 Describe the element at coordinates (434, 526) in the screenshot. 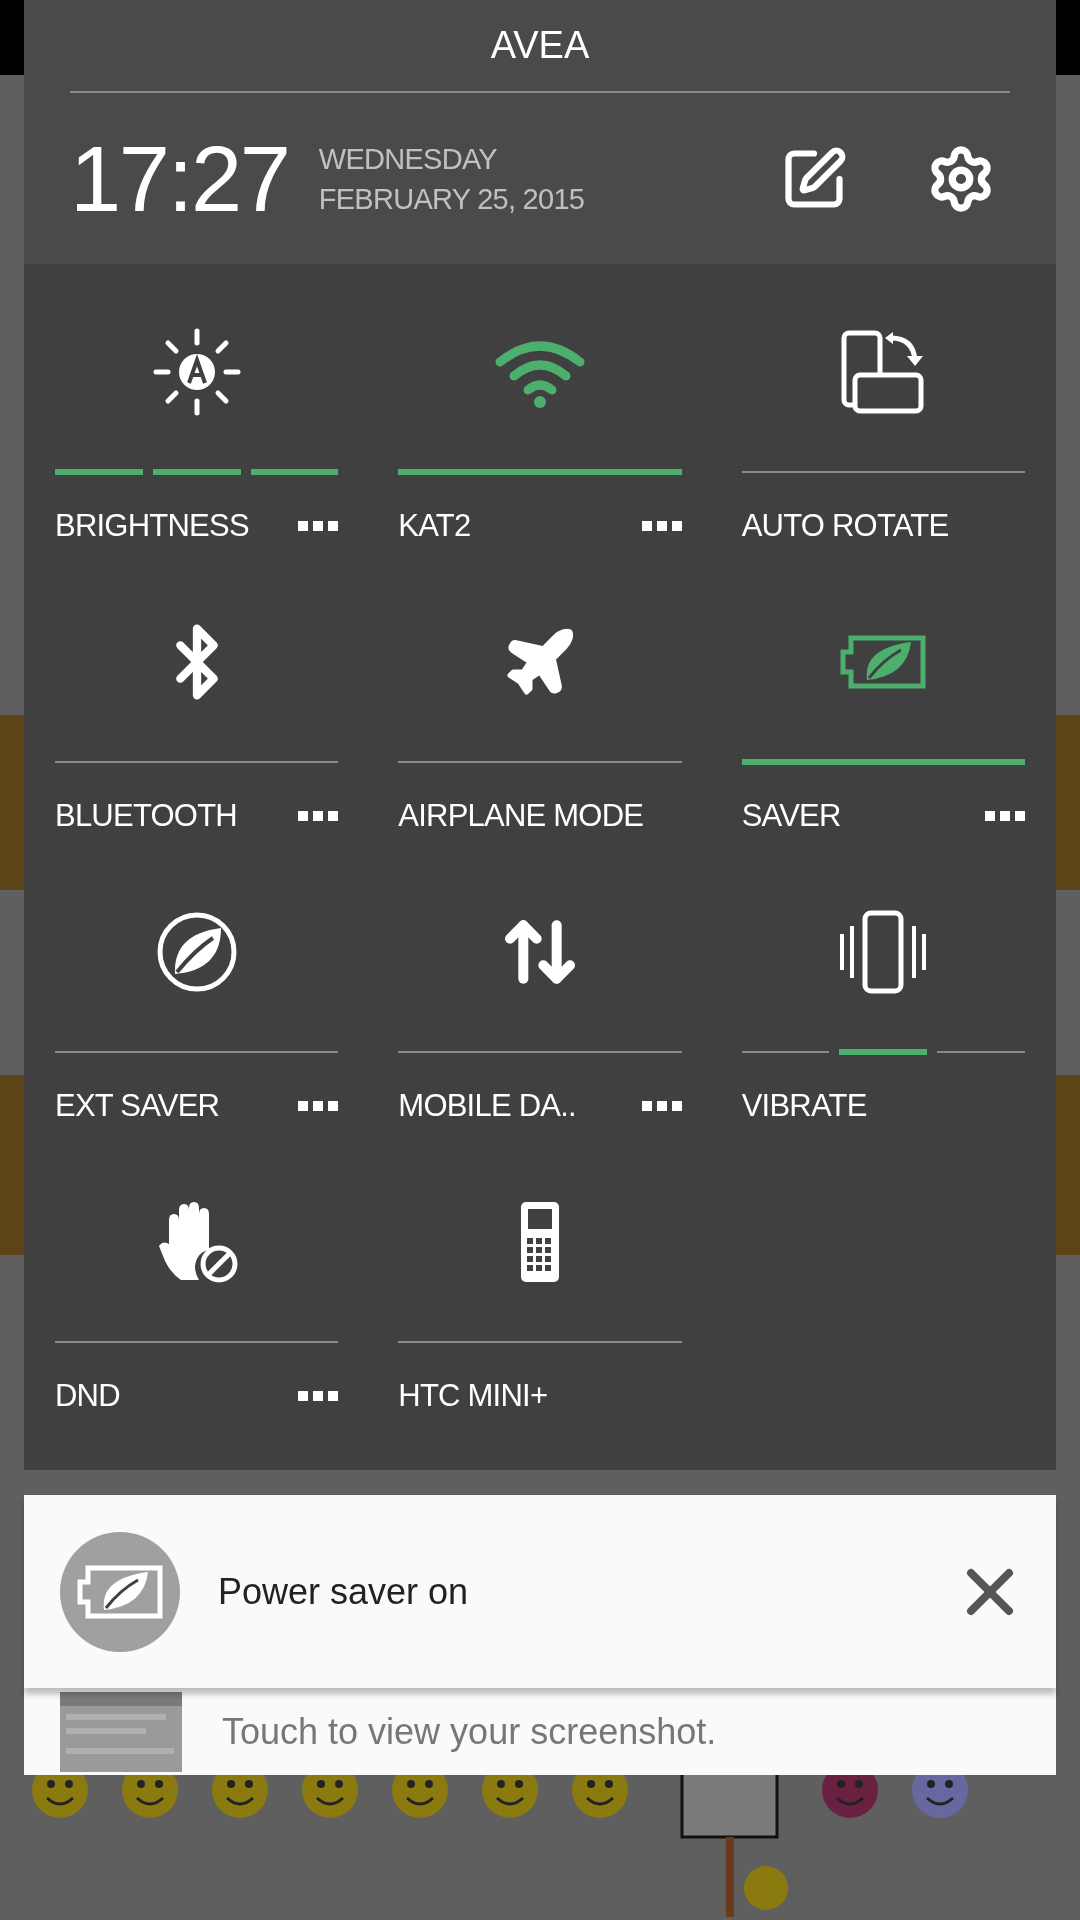

I see `toggle-label: KAT2` at that location.